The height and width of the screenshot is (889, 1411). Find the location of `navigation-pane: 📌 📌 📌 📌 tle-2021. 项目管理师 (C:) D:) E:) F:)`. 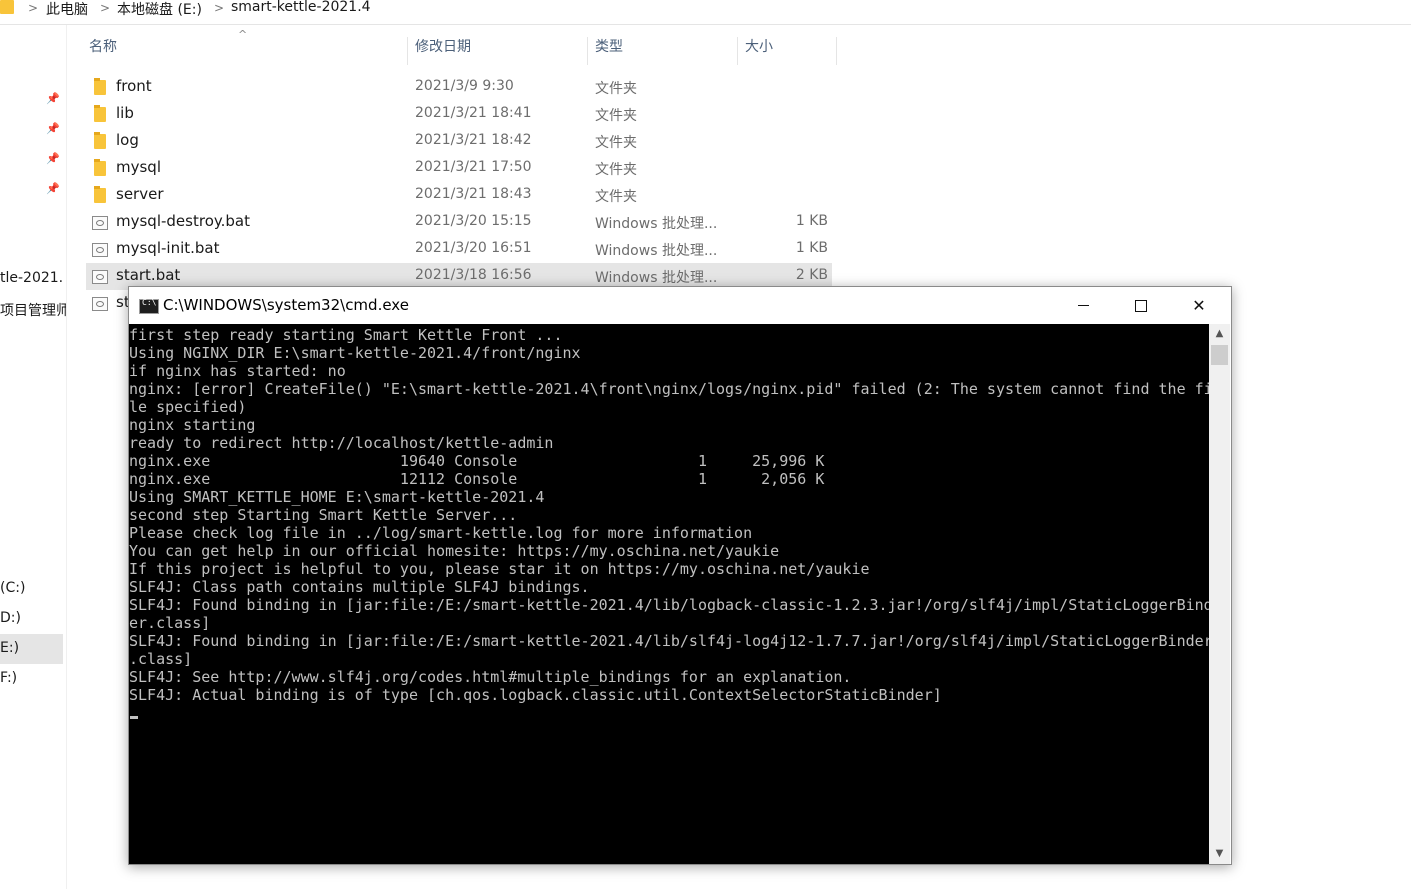

navigation-pane: 📌 📌 📌 📌 tle-2021. 项目管理师 (C:) D:) E:) F:) is located at coordinates (33, 457).